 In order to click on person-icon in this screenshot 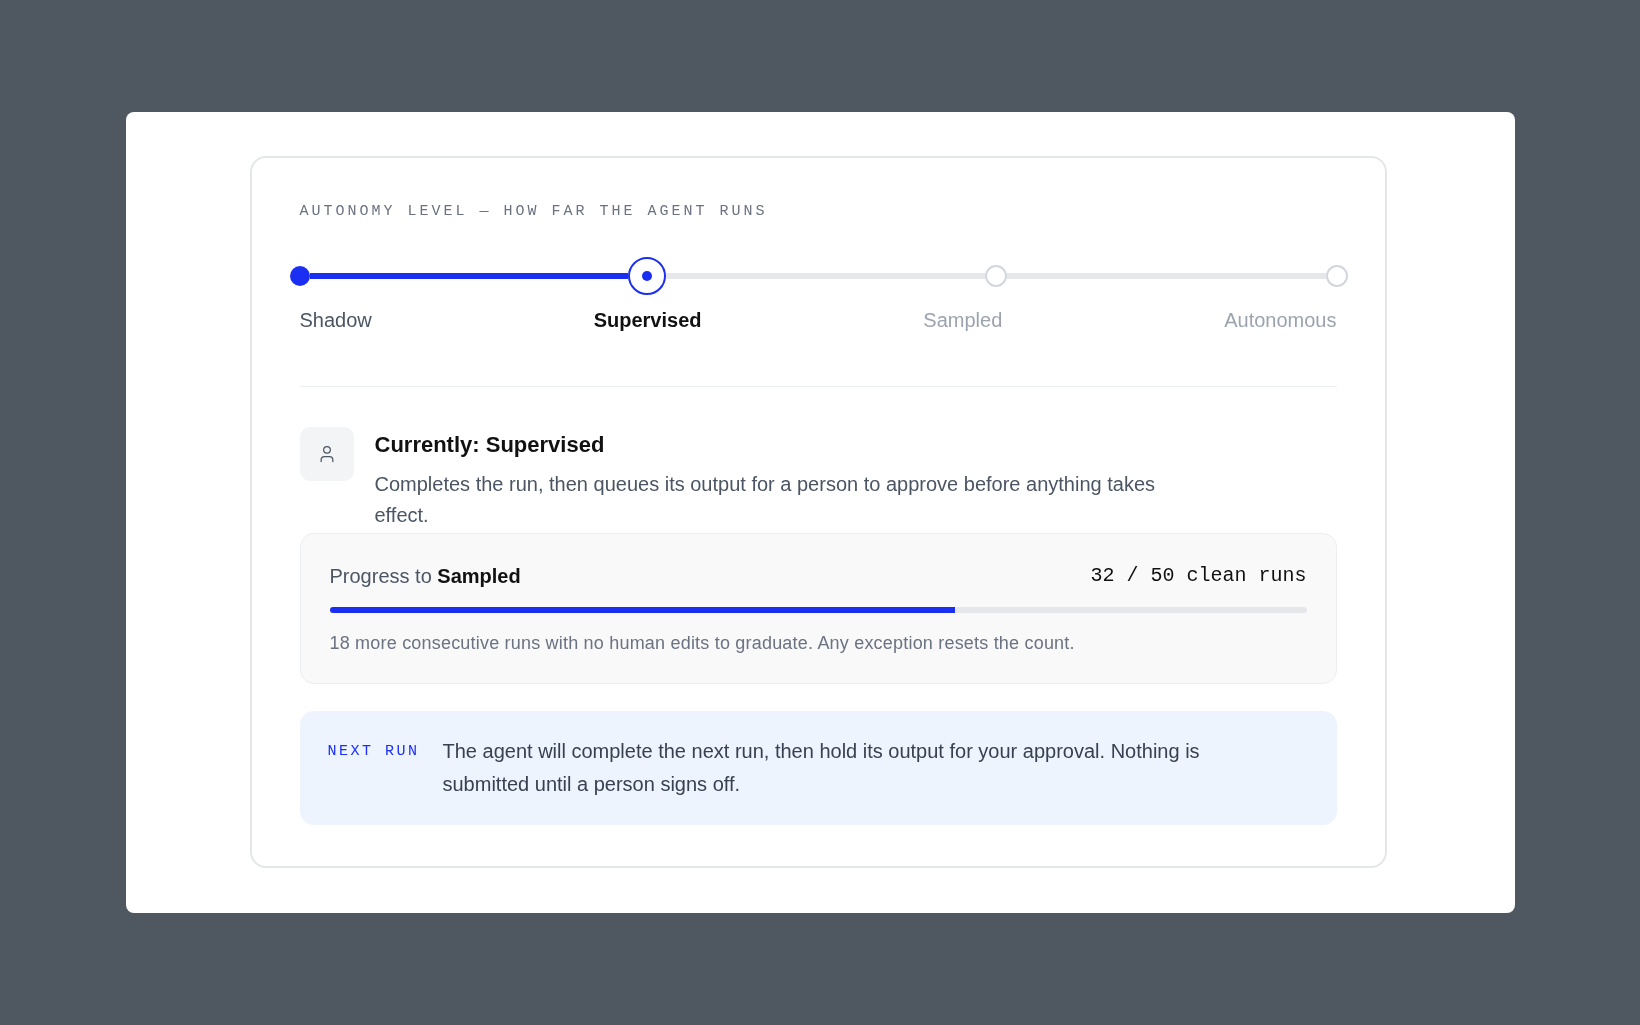, I will do `click(326, 454)`.